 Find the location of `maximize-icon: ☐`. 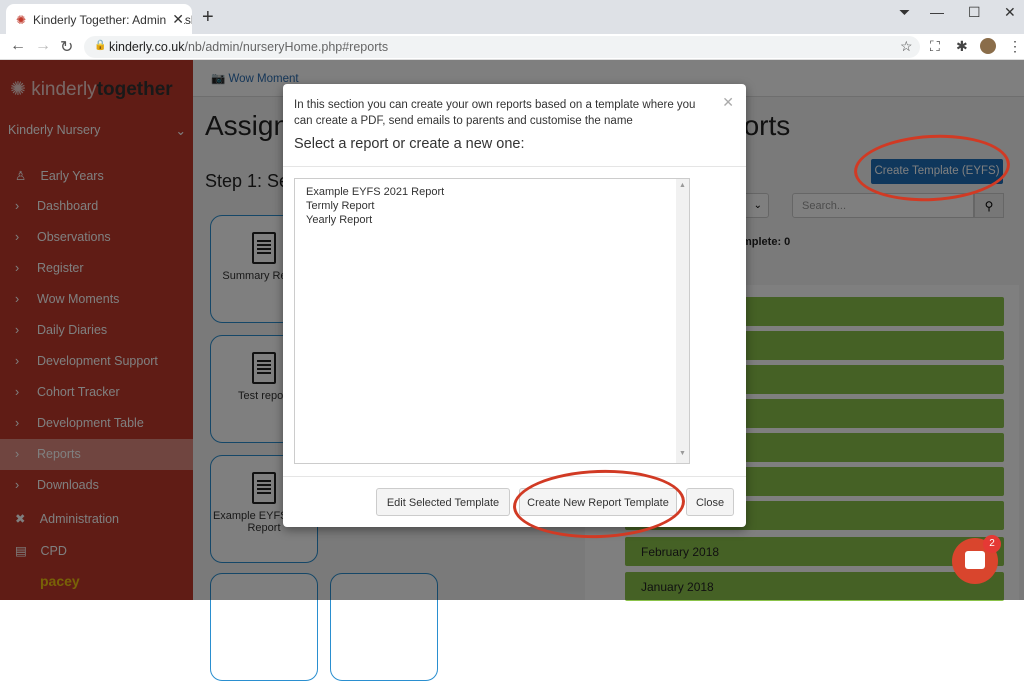

maximize-icon: ☐ is located at coordinates (974, 12).